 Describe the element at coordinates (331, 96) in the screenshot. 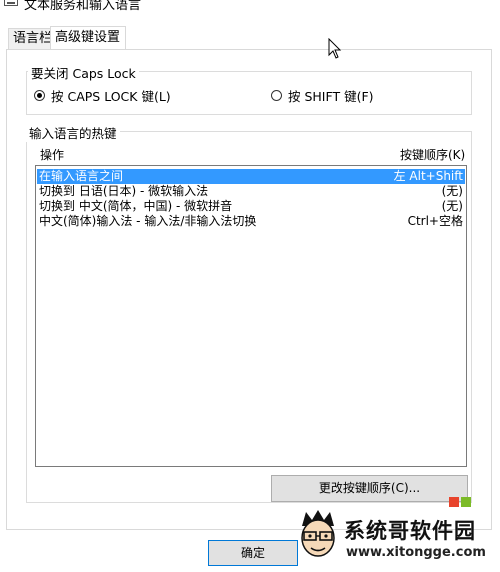

I see `radio-shift-label: 按 SHIFT 键(F)` at that location.